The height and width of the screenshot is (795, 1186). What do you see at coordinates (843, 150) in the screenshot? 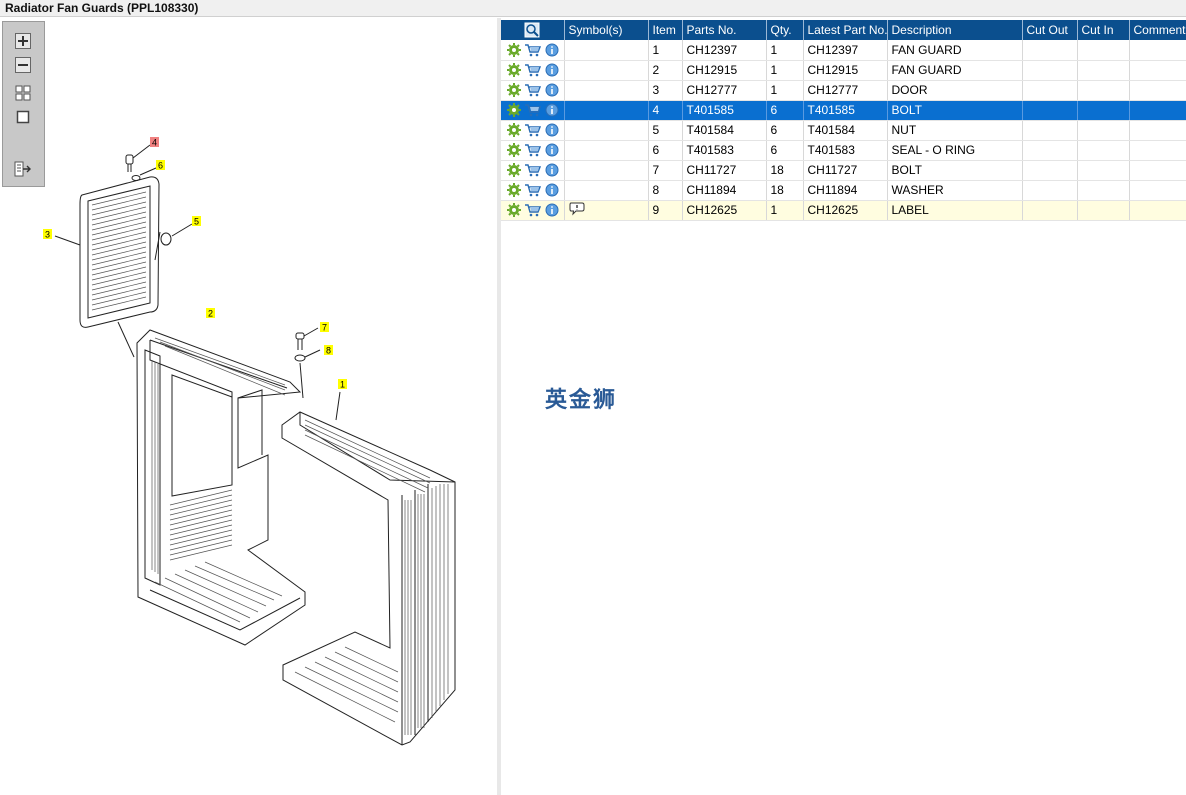
I see `table-row: 6 T401583 6 T401583 SEAL - O RING` at bounding box center [843, 150].